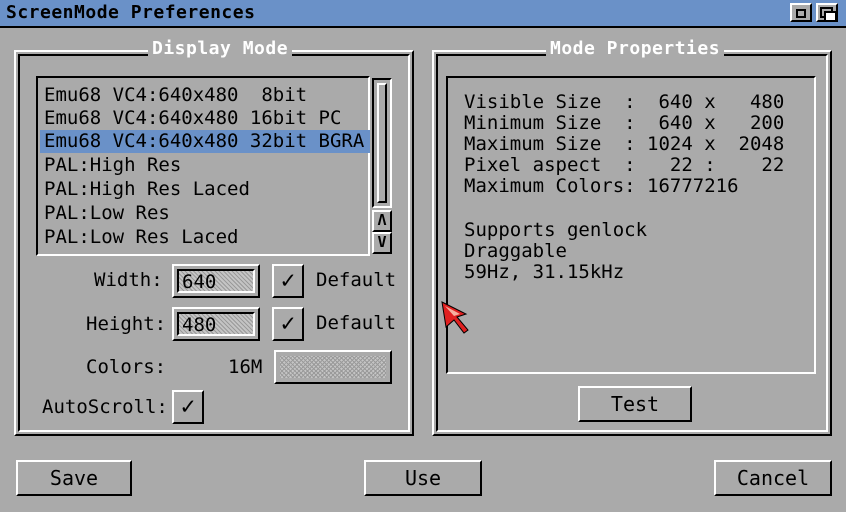 The width and height of the screenshot is (848, 514). What do you see at coordinates (126, 367) in the screenshot?
I see `colors-label: Colors:` at bounding box center [126, 367].